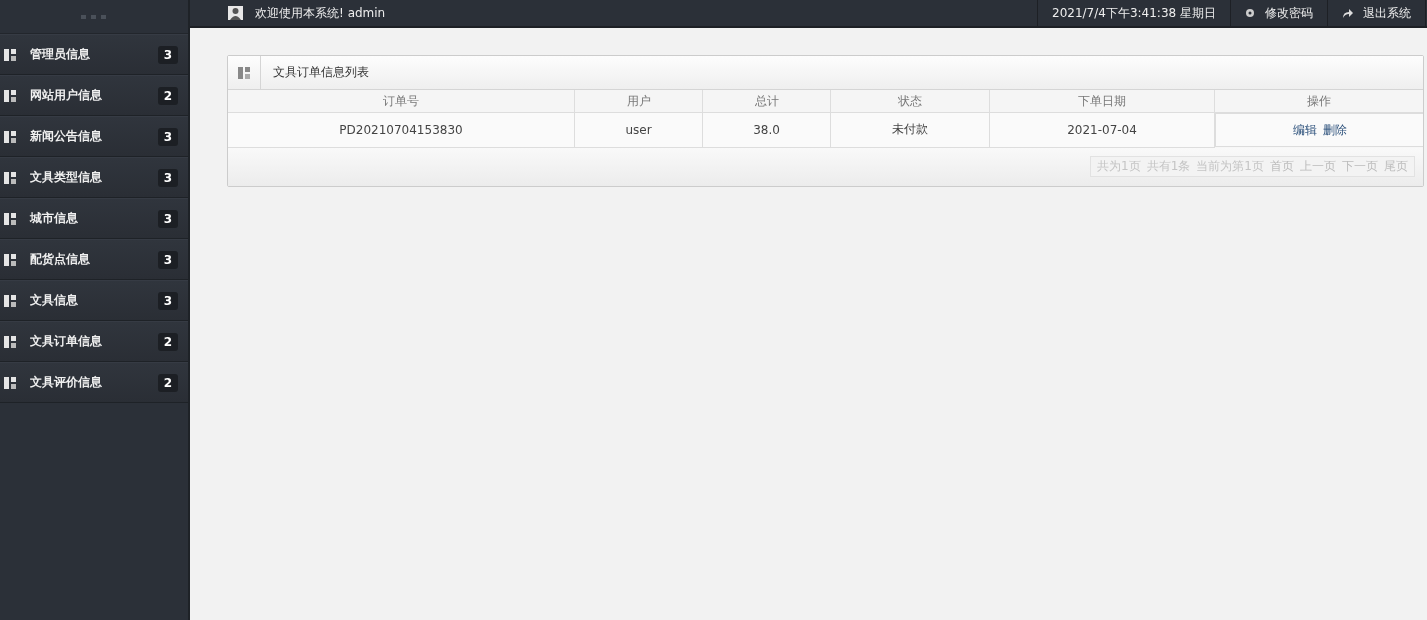 The image size is (1427, 620). I want to click on sidebar-item: 文具订单信息 2, so click(94, 341).